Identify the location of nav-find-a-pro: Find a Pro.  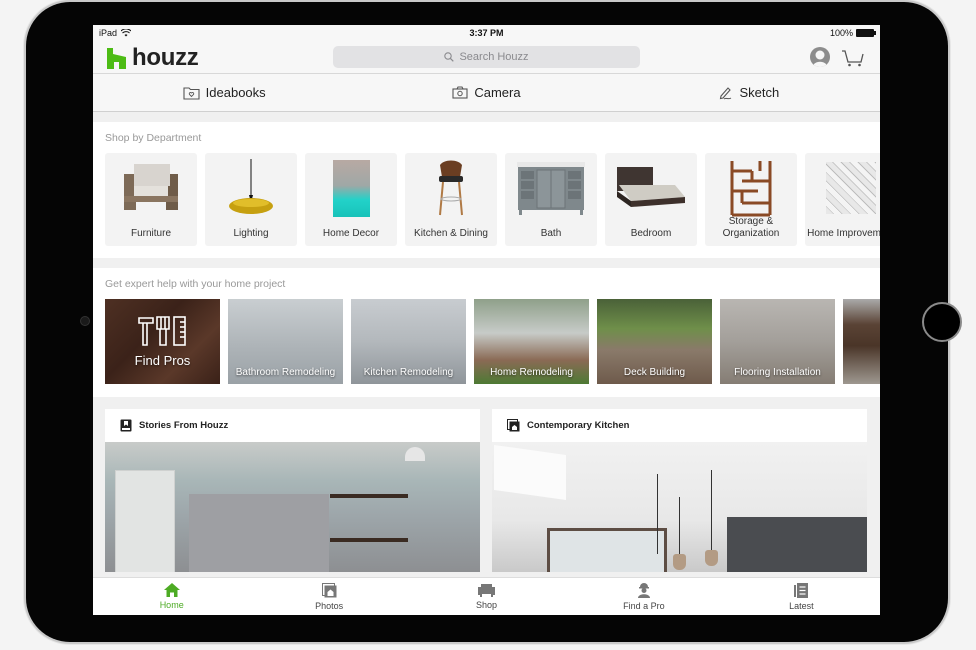
(643, 596).